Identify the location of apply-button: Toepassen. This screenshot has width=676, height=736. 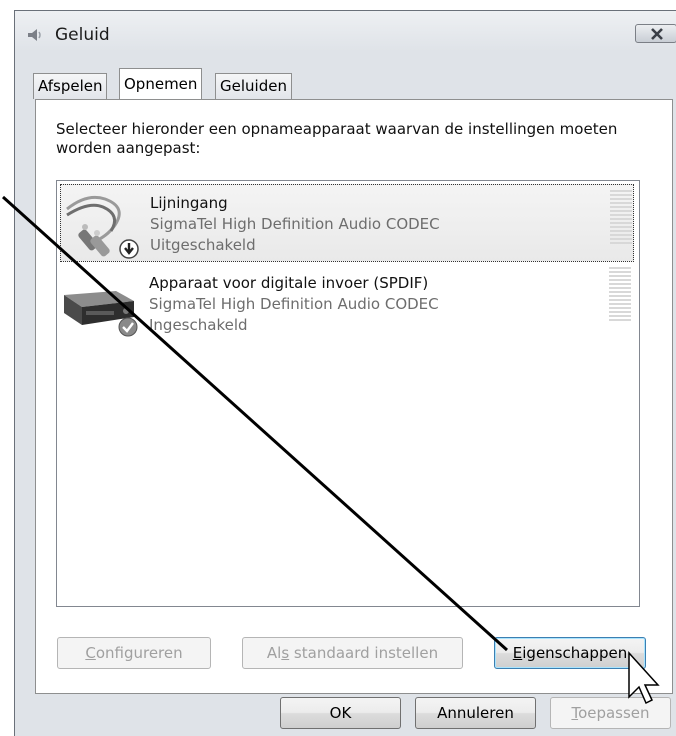
(610, 713).